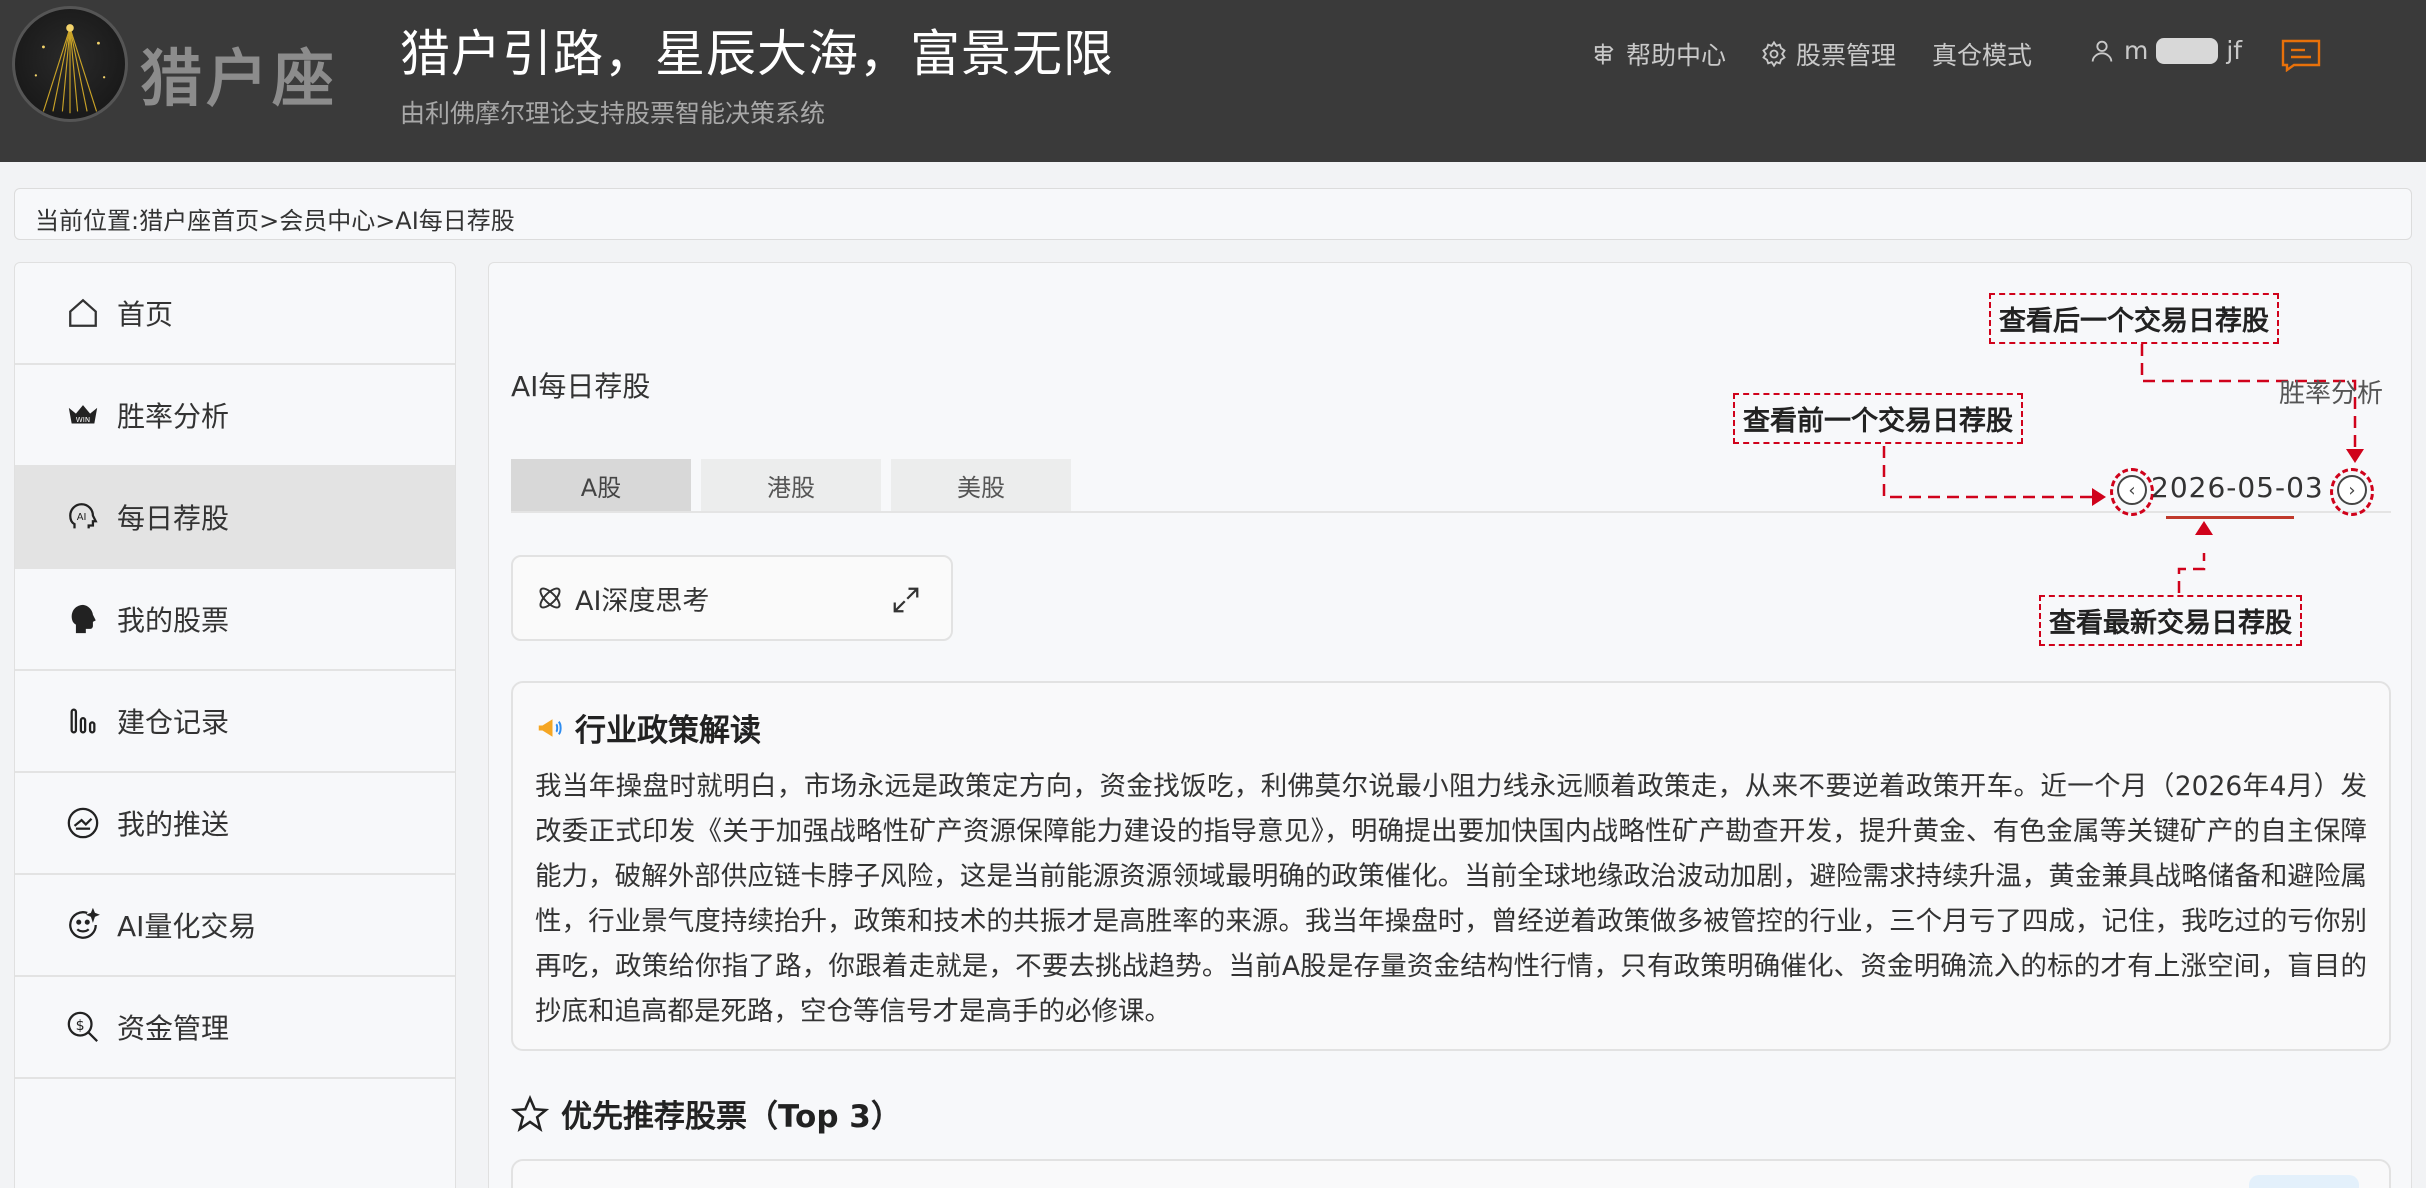  I want to click on gear-icon, so click(1774, 54).